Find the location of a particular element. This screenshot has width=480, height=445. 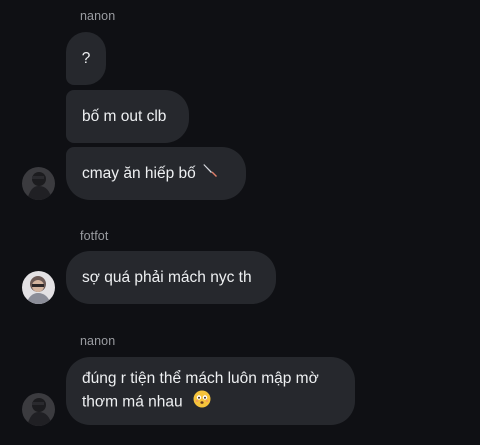

message-bubble: sợ quá phải mách nyc th is located at coordinates (171, 277).